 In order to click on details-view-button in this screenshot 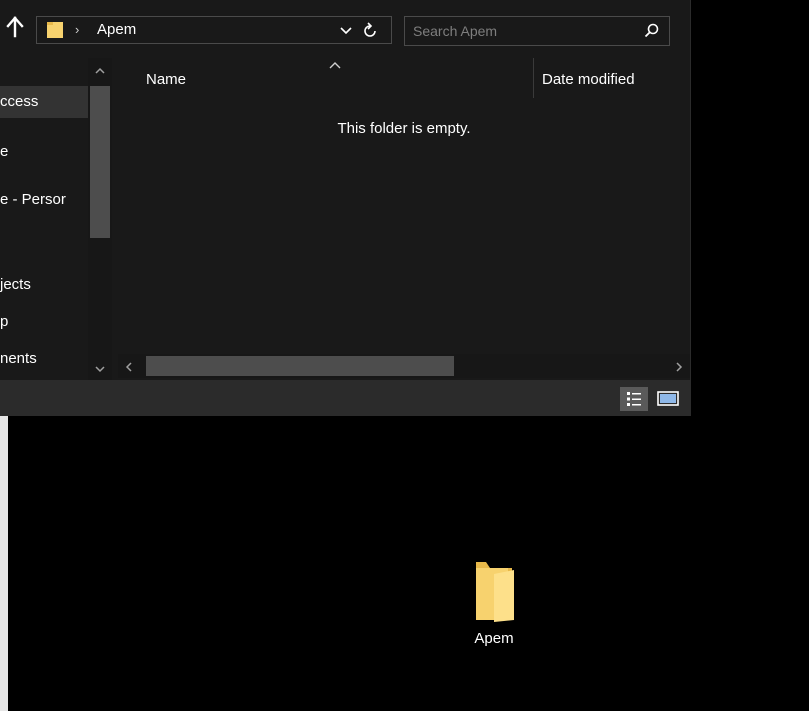, I will do `click(634, 399)`.